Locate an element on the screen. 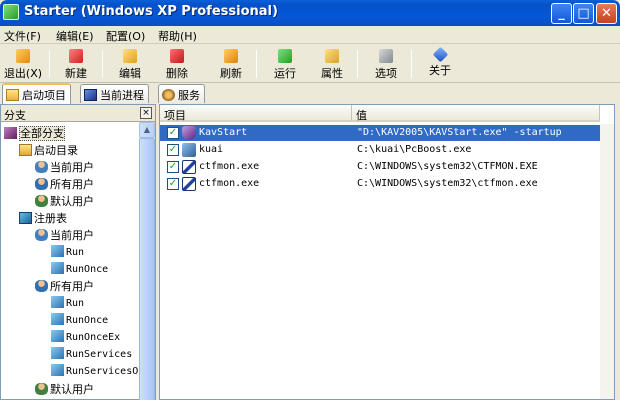 This screenshot has width=620, height=400. tree-node-runservicesonce: RunServicesO: is located at coordinates (95, 372).